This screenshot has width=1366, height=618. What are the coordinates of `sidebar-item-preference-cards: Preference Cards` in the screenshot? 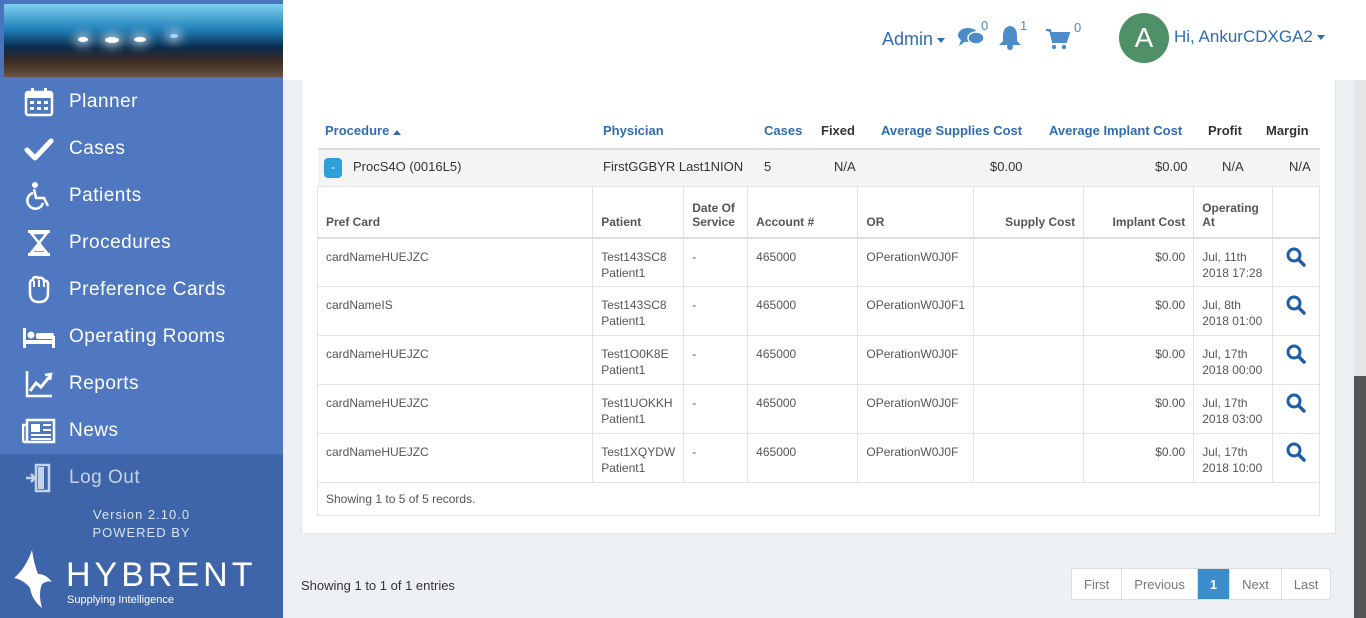 It's located at (141, 289).